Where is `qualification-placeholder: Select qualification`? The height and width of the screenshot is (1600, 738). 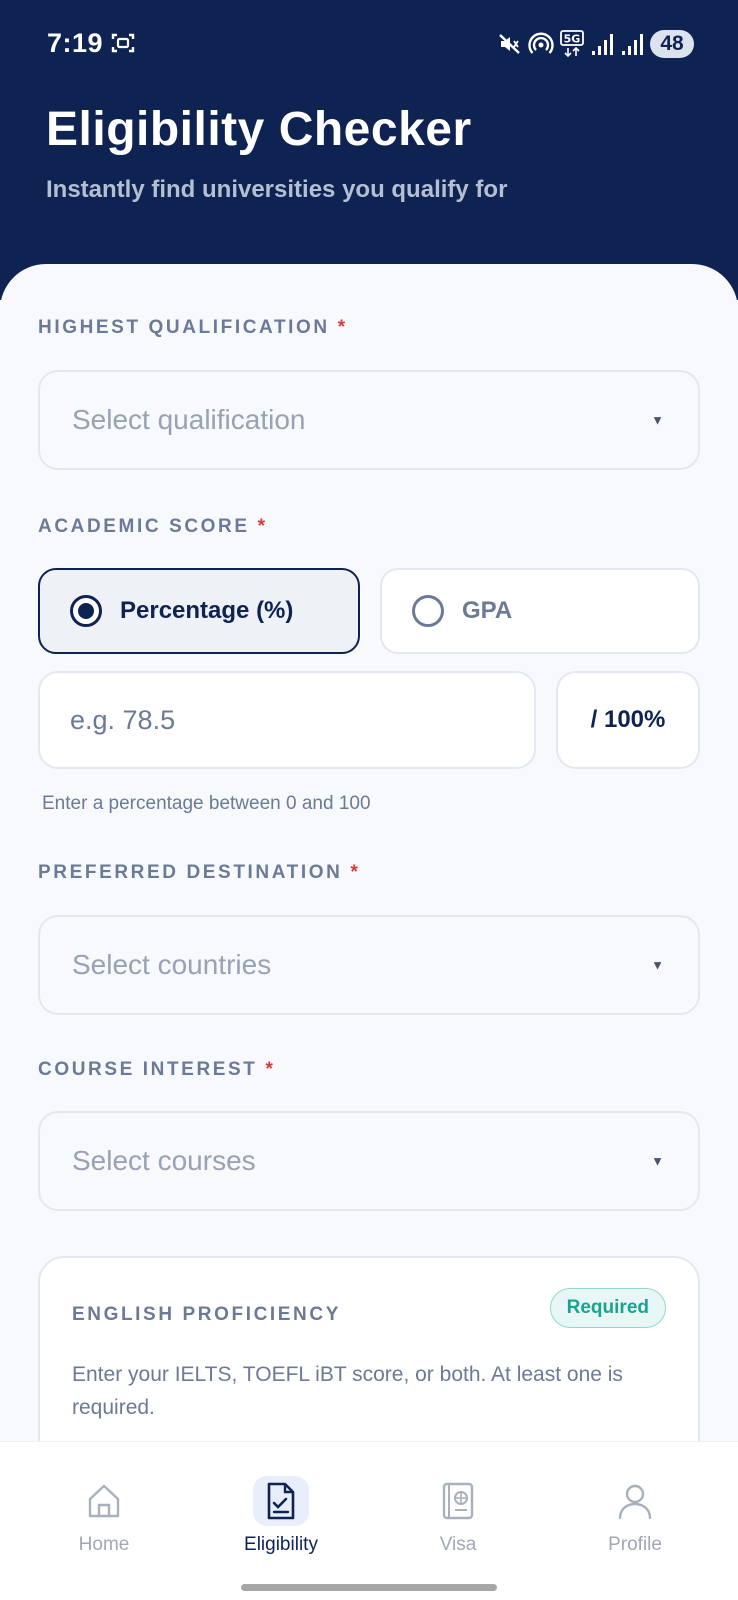
qualification-placeholder: Select qualification is located at coordinates (189, 419).